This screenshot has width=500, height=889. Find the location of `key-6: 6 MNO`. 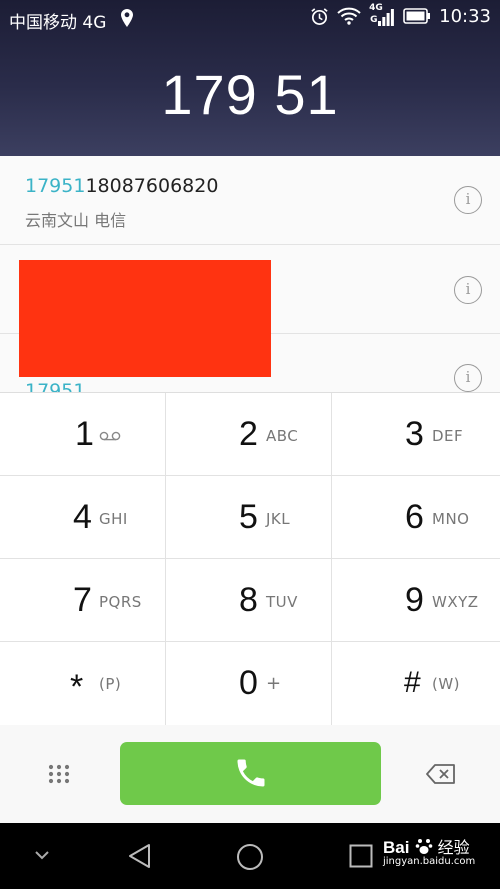

key-6: 6 MNO is located at coordinates (416, 517).